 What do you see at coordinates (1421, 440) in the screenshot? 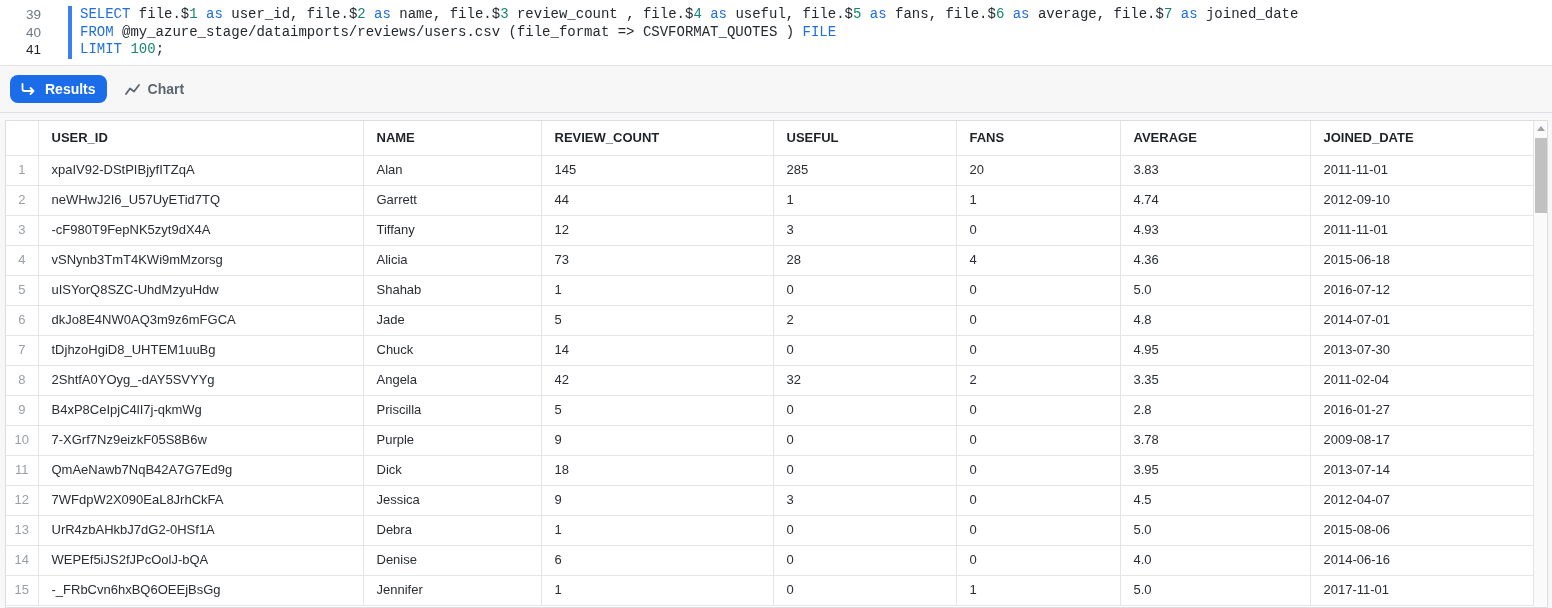
I see `table-cell: 2009-08-17` at bounding box center [1421, 440].